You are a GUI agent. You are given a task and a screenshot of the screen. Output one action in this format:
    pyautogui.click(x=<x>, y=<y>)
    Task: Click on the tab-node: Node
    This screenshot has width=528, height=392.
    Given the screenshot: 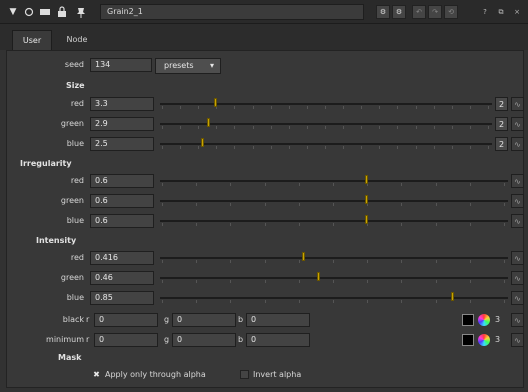 What is the action you would take?
    pyautogui.click(x=77, y=40)
    